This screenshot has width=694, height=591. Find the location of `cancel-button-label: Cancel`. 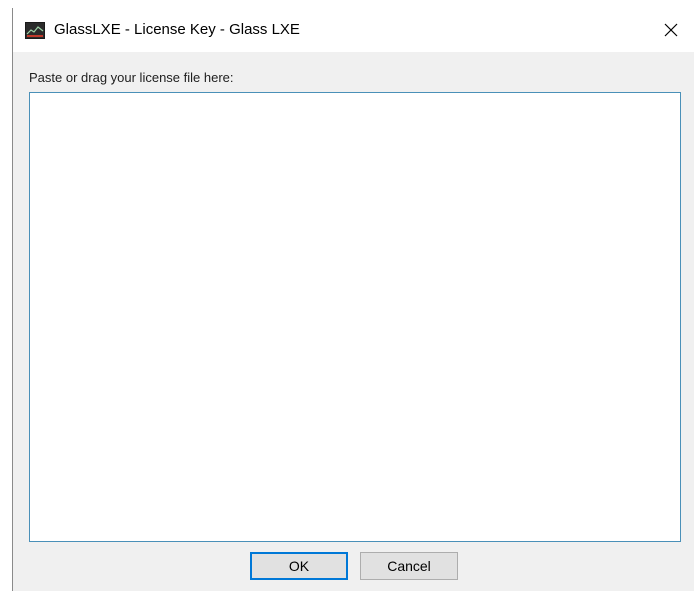

cancel-button-label: Cancel is located at coordinates (409, 566).